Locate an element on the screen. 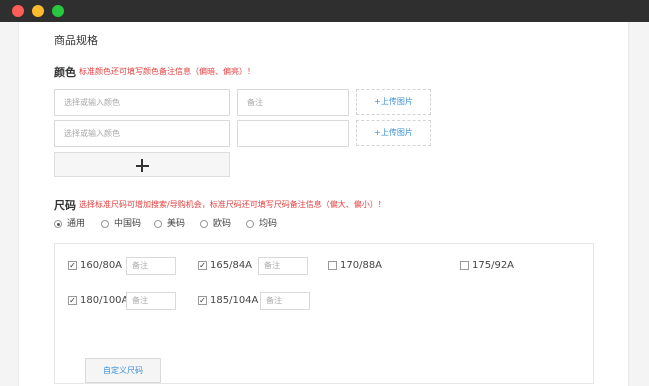  size-label: 175/92A is located at coordinates (493, 265).